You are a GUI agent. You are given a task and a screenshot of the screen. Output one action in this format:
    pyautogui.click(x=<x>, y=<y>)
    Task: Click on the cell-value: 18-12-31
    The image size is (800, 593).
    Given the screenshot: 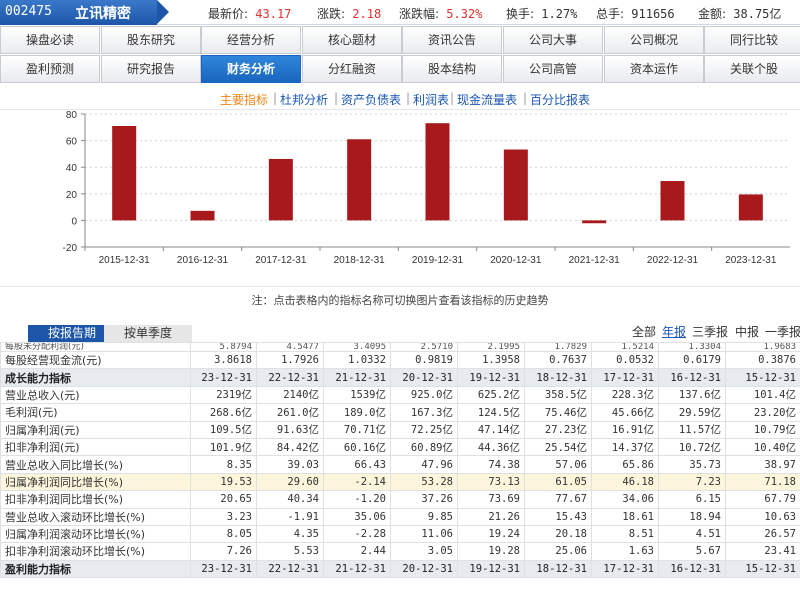 What is the action you would take?
    pyautogui.click(x=558, y=377)
    